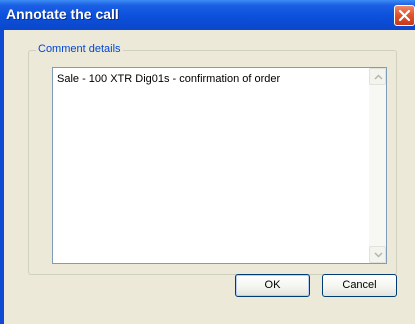 This screenshot has width=415, height=324. What do you see at coordinates (377, 165) in the screenshot?
I see `vertical-scrollbar` at bounding box center [377, 165].